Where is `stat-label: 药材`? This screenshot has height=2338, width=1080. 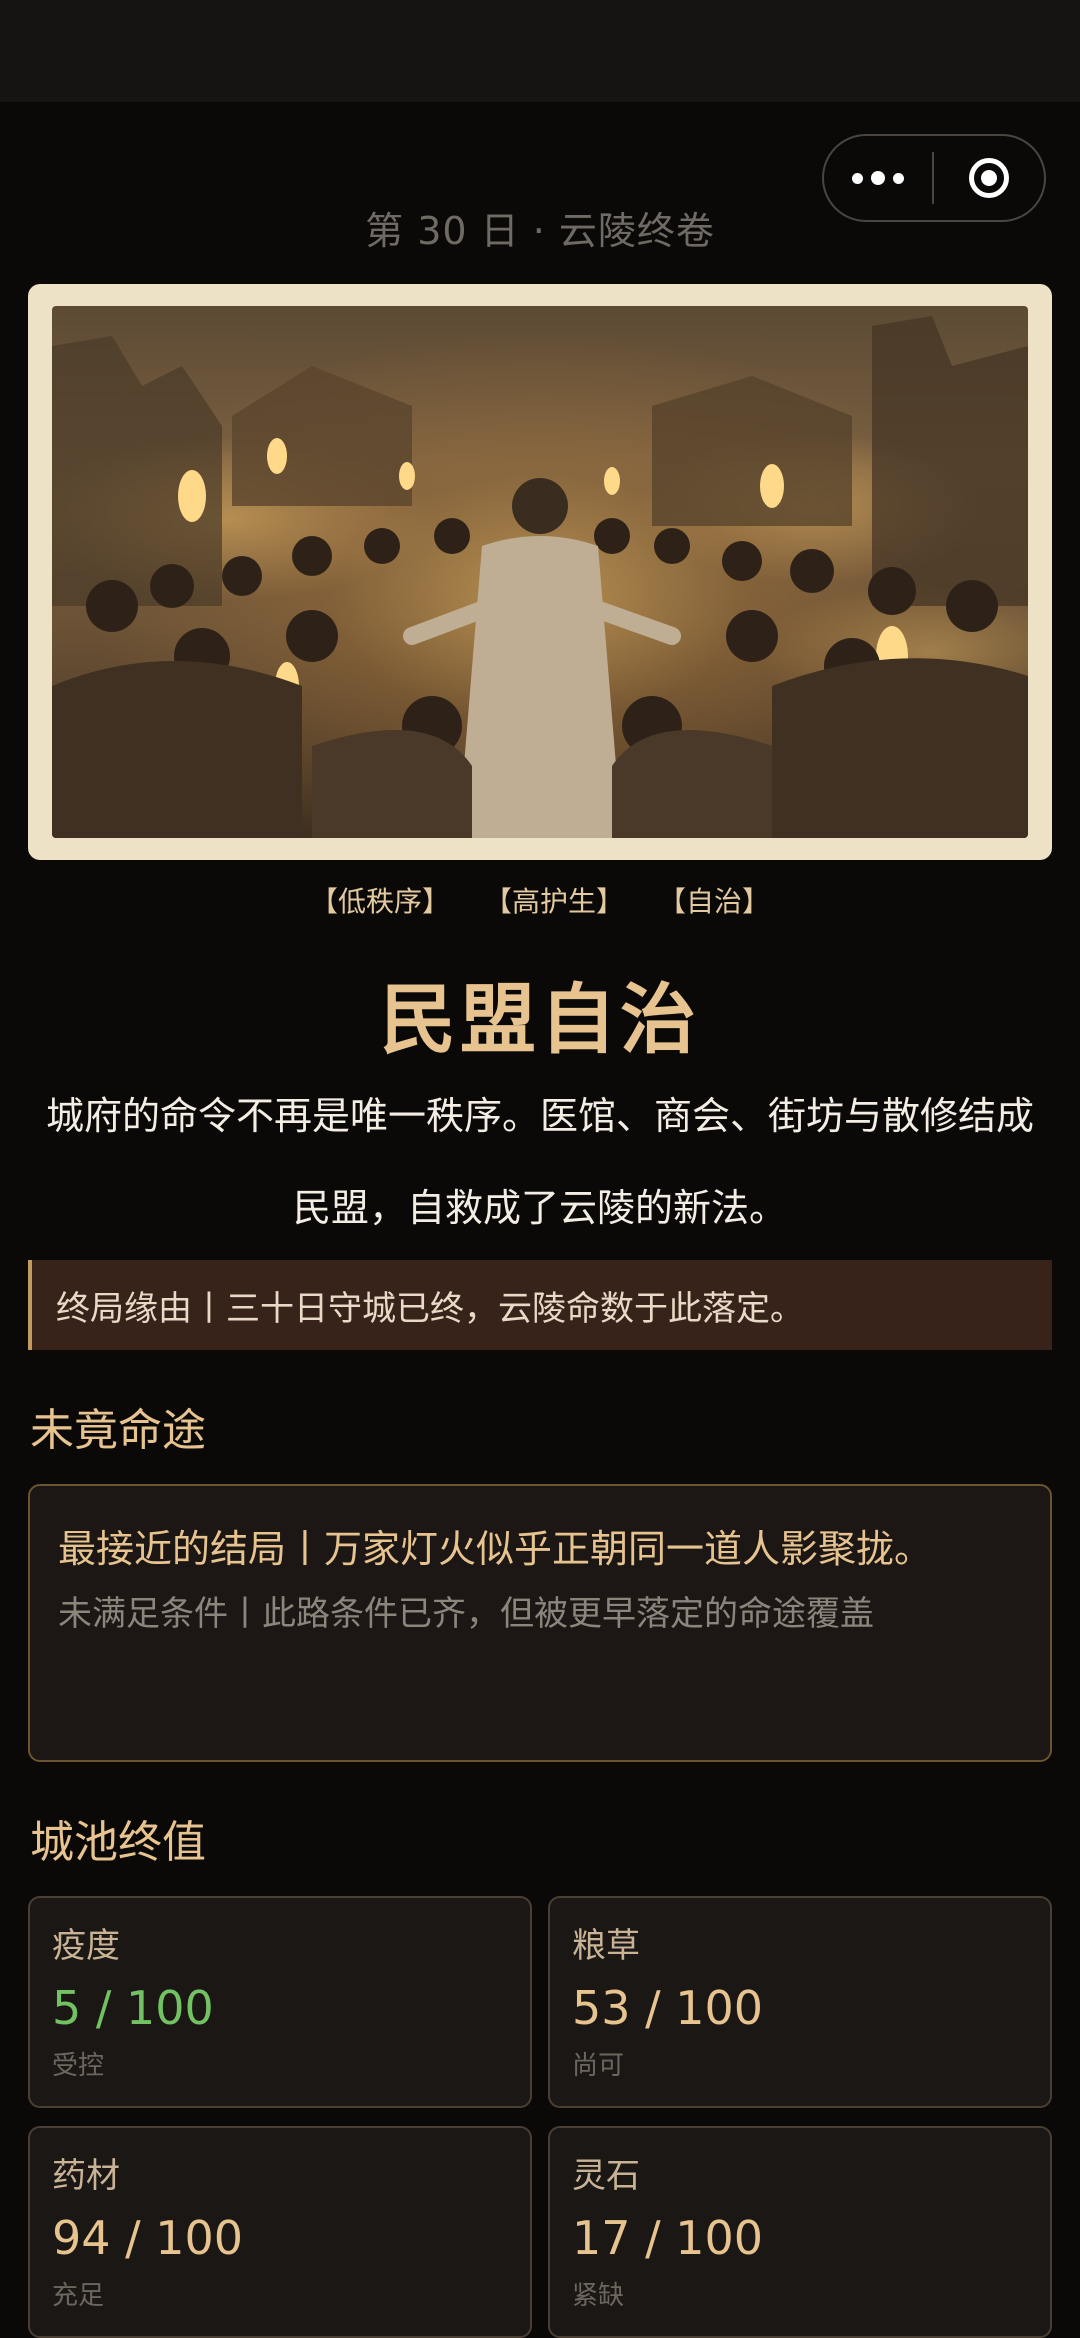 stat-label: 药材 is located at coordinates (86, 2176).